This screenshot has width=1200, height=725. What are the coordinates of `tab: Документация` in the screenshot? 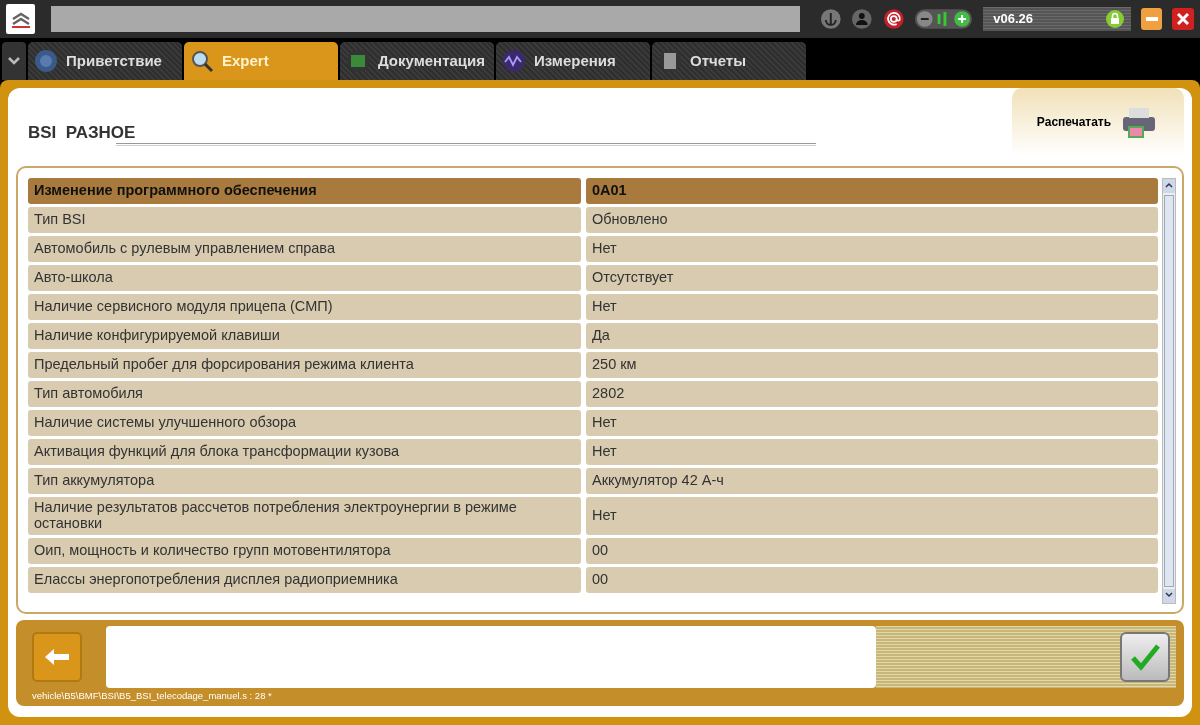 It's located at (417, 61).